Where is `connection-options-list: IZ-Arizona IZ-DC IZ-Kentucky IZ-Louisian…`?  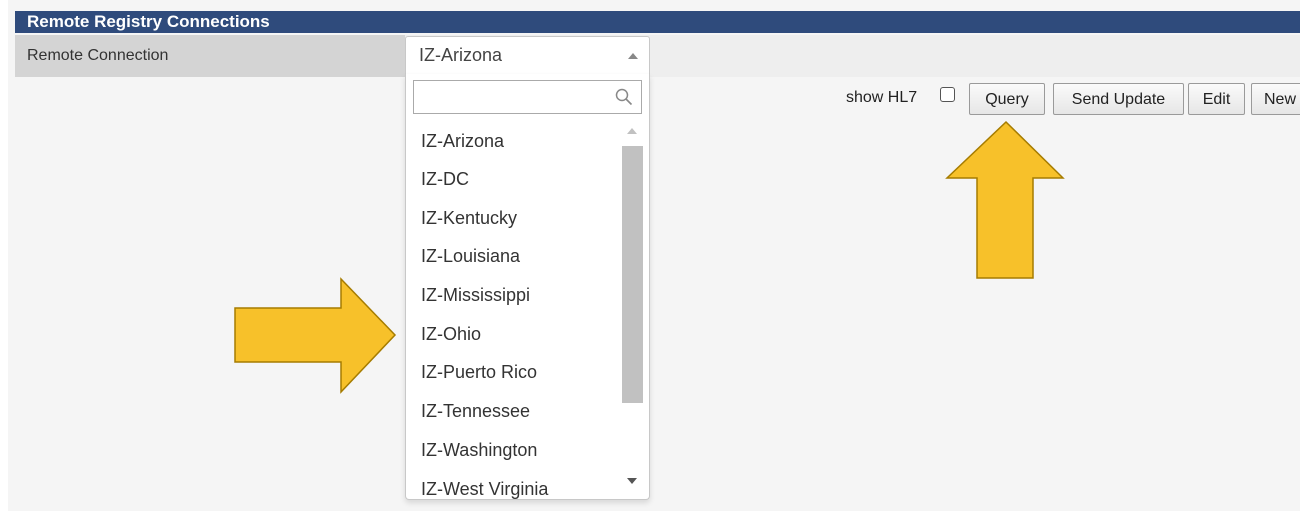
connection-options-list: IZ-Arizona IZ-DC IZ-Kentucky IZ-Louisian… is located at coordinates (513, 311).